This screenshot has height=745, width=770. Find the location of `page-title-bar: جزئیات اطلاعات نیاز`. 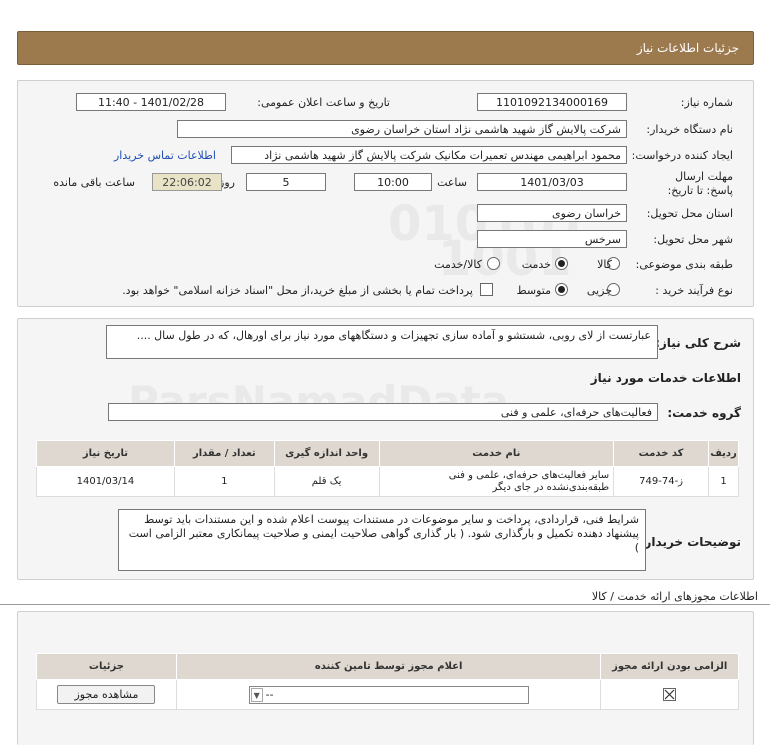

page-title-bar: جزئیات اطلاعات نیاز is located at coordinates (385, 48).